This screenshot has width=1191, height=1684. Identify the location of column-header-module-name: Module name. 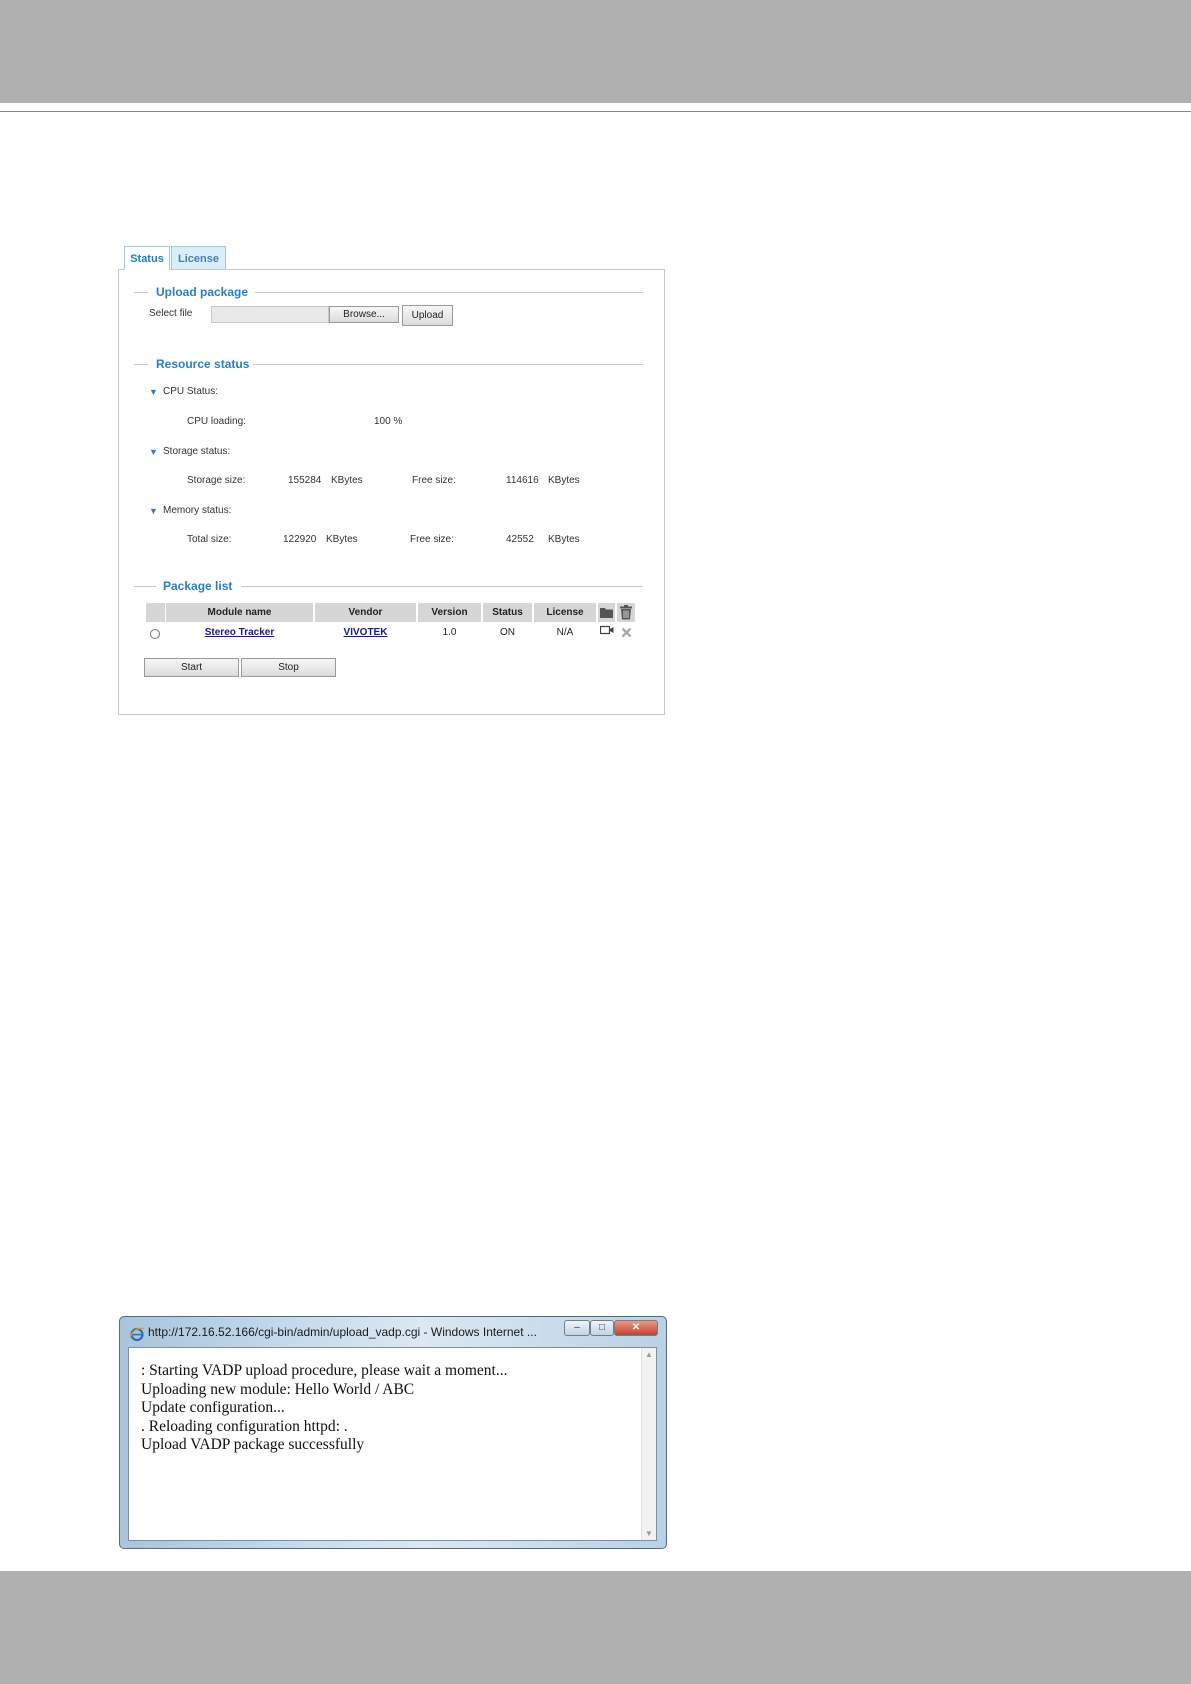
(239, 612).